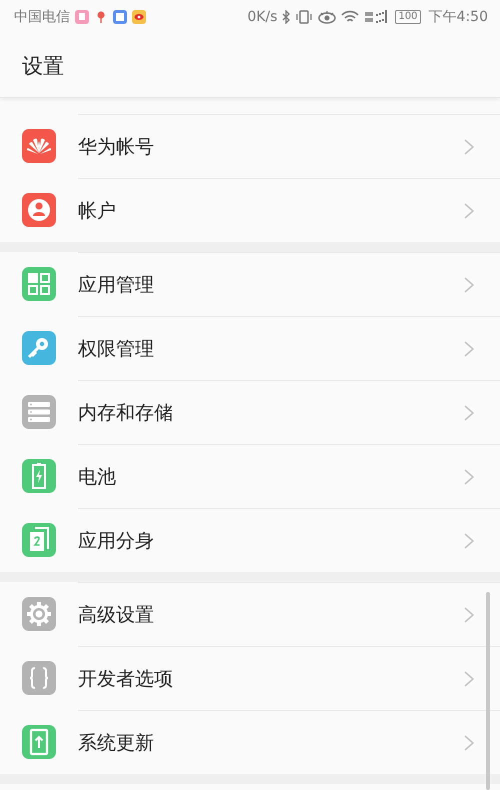  I want to click on storage-icon, so click(39, 412).